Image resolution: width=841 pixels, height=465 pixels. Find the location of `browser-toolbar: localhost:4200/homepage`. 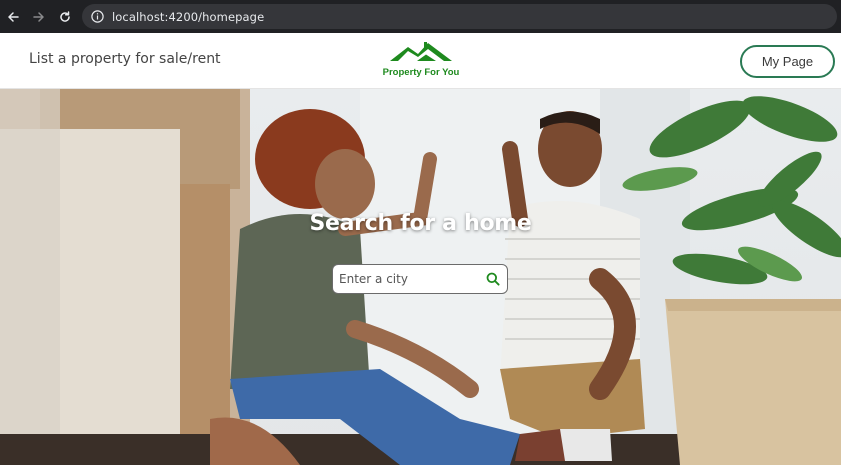

browser-toolbar: localhost:4200/homepage is located at coordinates (420, 16).